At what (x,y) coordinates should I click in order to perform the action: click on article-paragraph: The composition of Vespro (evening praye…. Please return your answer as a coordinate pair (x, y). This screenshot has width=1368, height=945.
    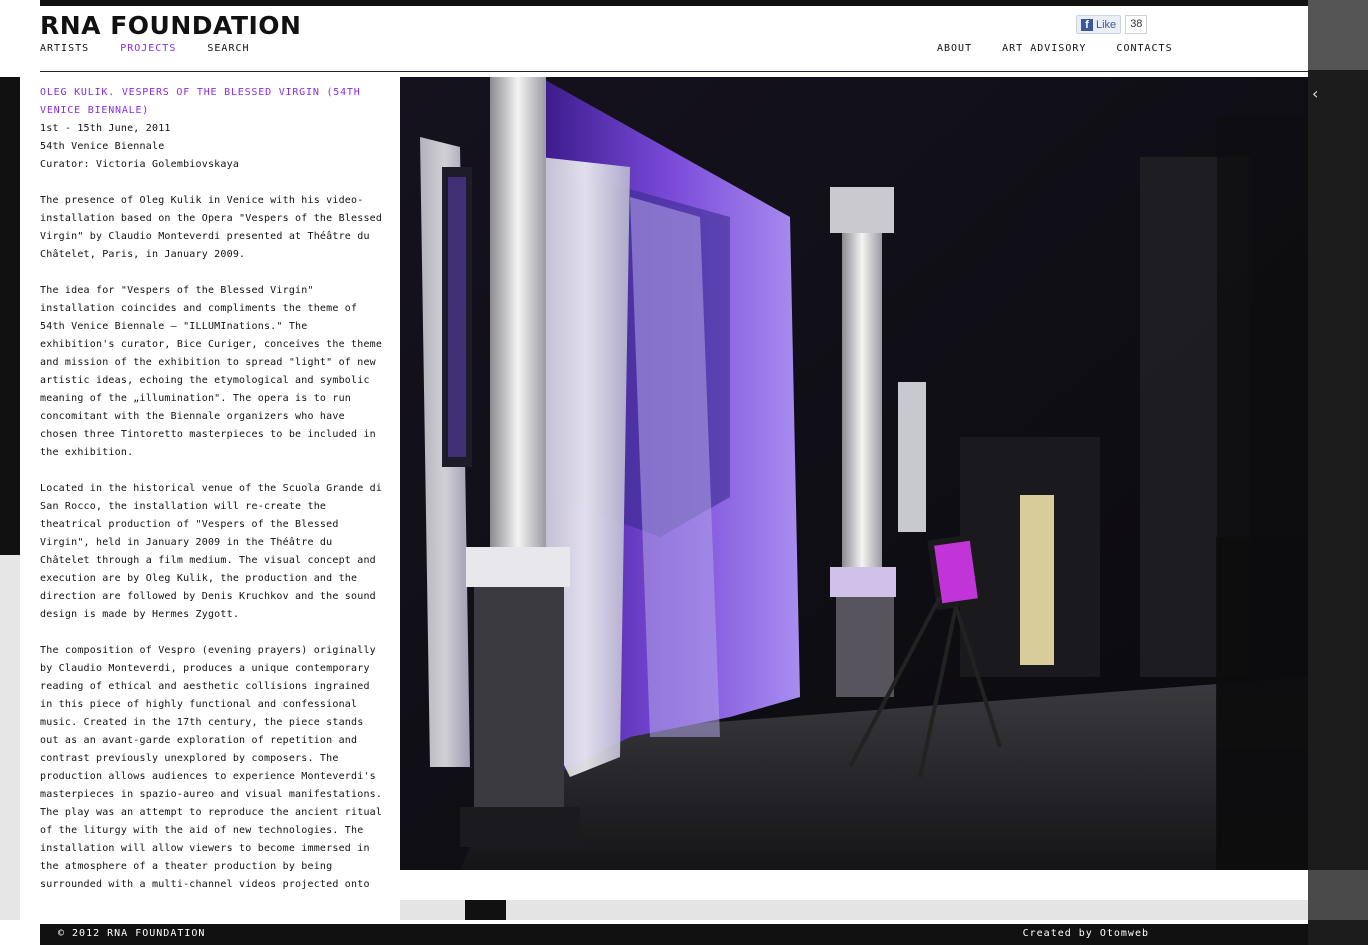
    Looking at the image, I should click on (211, 767).